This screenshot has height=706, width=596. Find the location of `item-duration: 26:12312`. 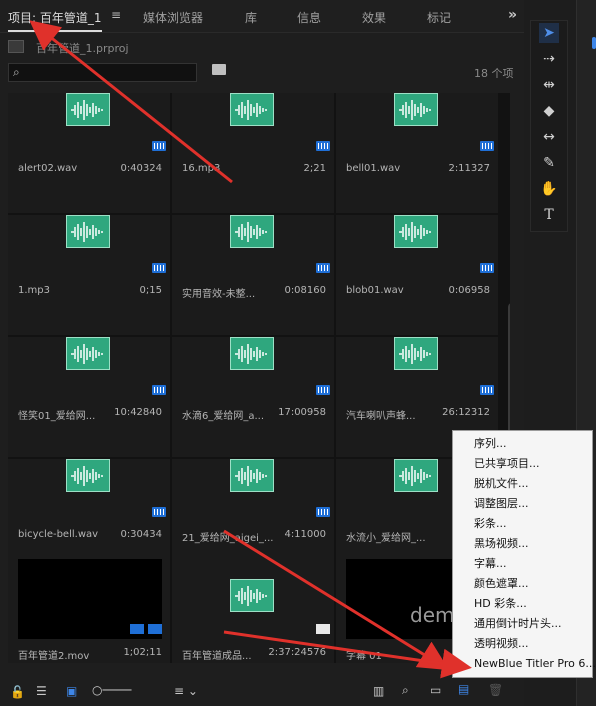

item-duration: 26:12312 is located at coordinates (466, 412).